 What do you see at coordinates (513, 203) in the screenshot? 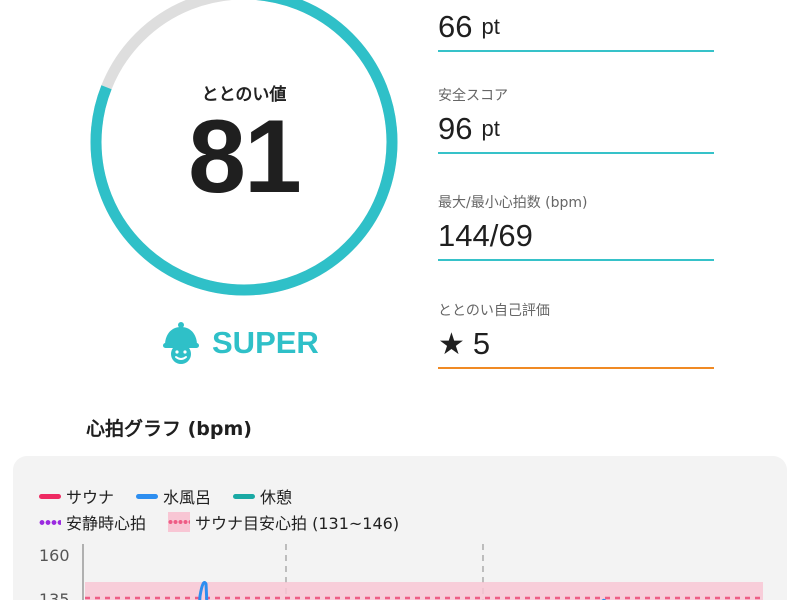
I see `stat-heart-rate-label: 最大/最小心拍数 (bpm)` at bounding box center [513, 203].